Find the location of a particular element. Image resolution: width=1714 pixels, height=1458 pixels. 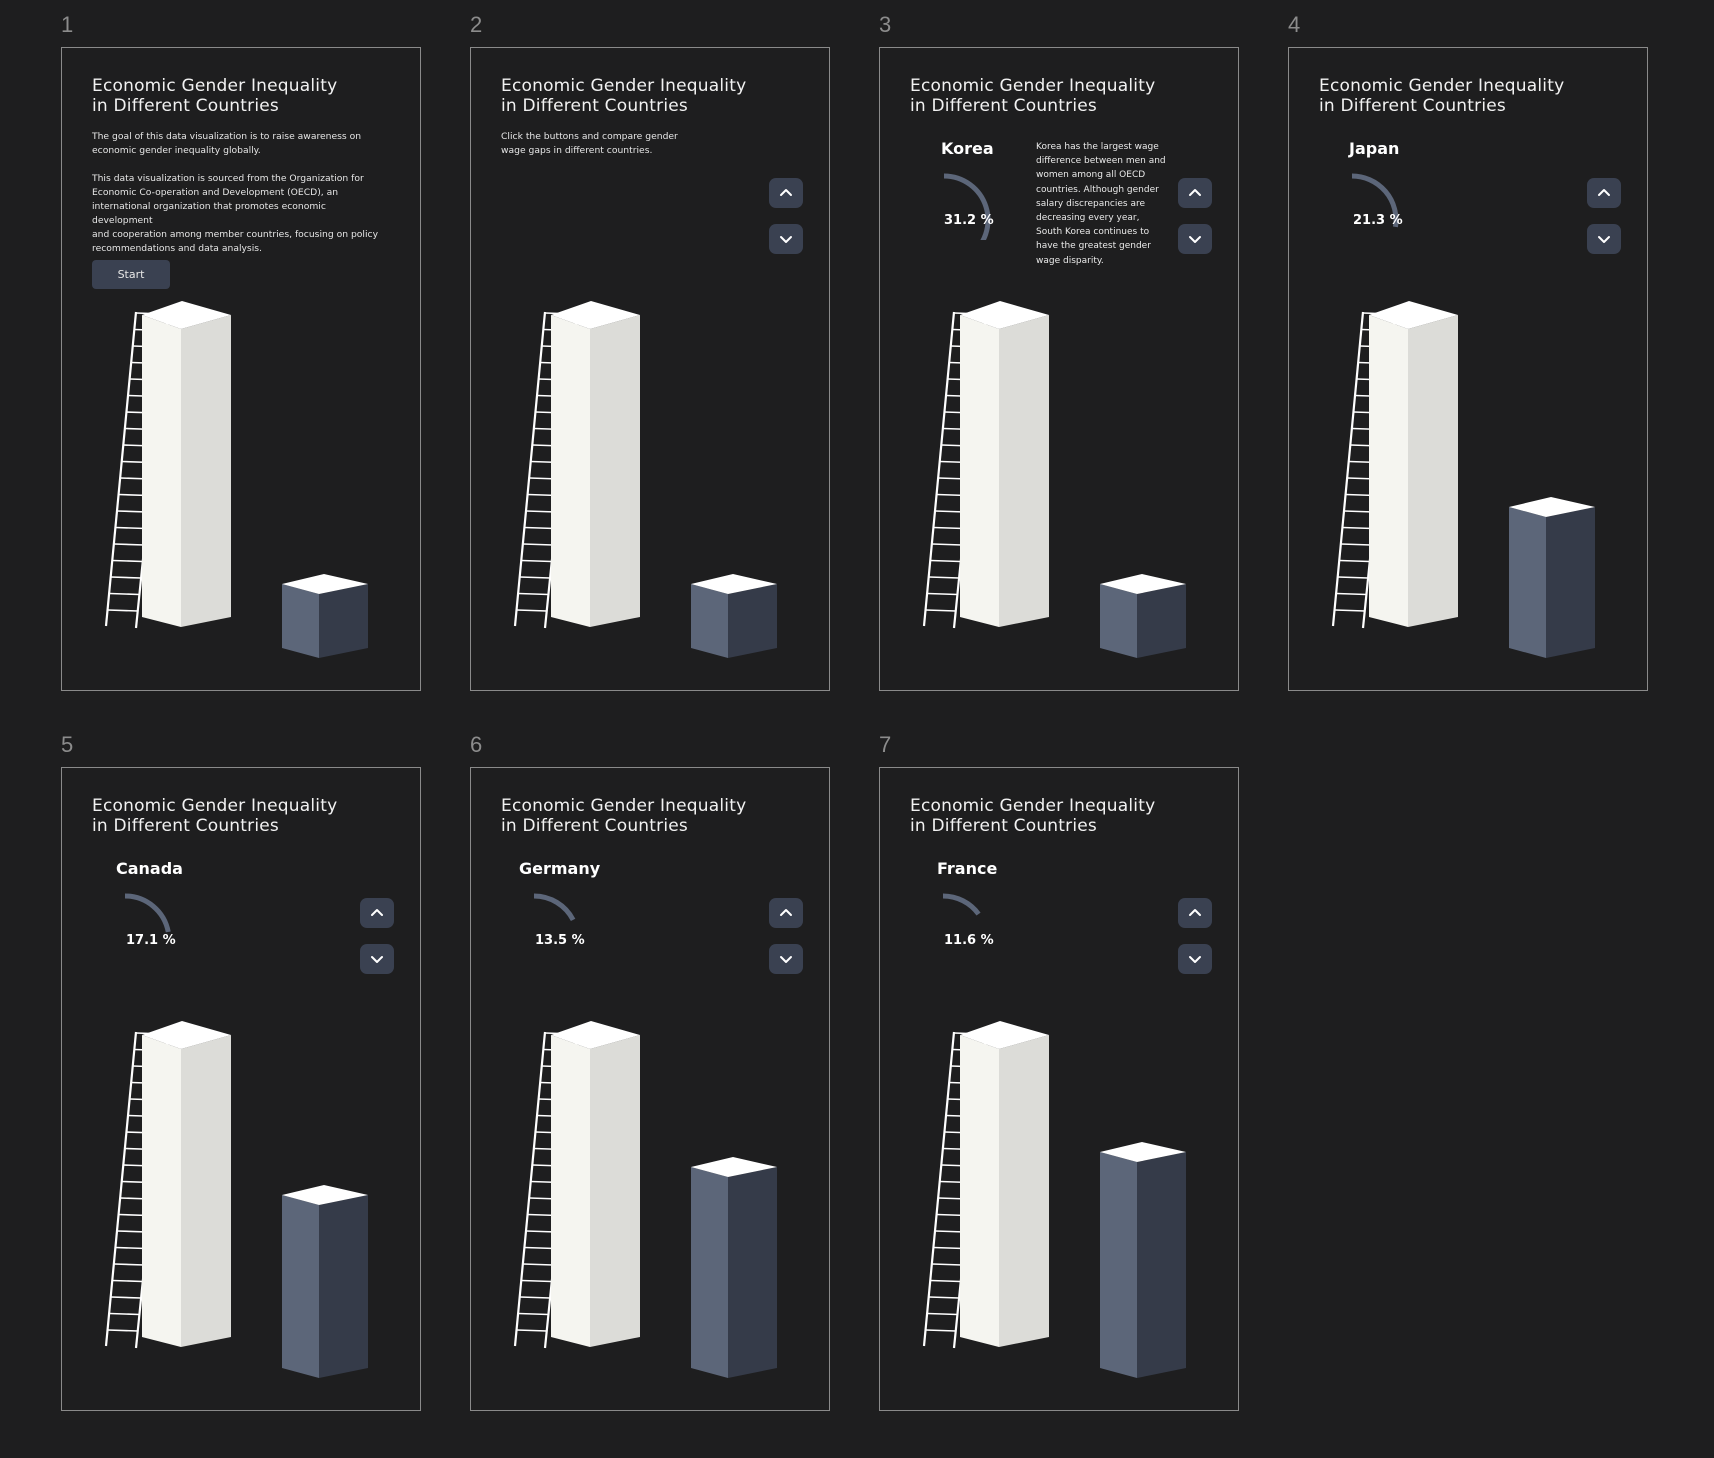

step-number: 2 is located at coordinates (476, 24).